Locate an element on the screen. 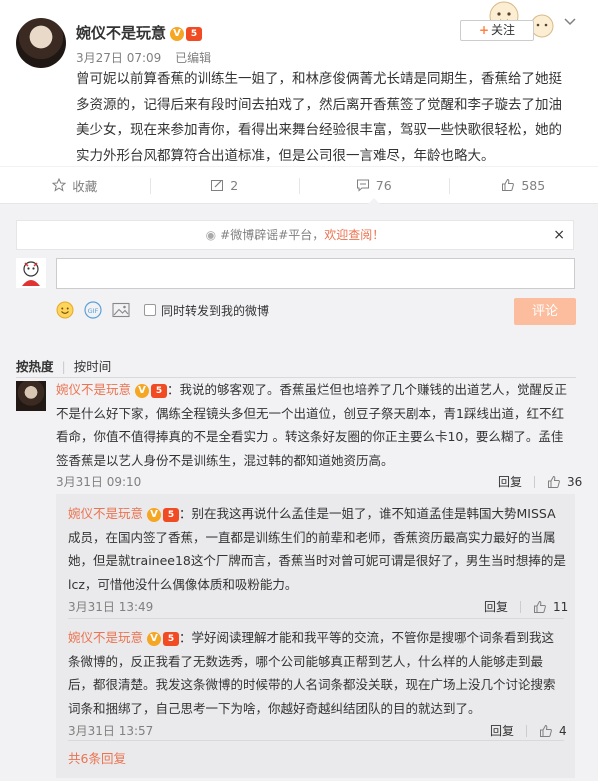  repost-checkbox is located at coordinates (150, 310).